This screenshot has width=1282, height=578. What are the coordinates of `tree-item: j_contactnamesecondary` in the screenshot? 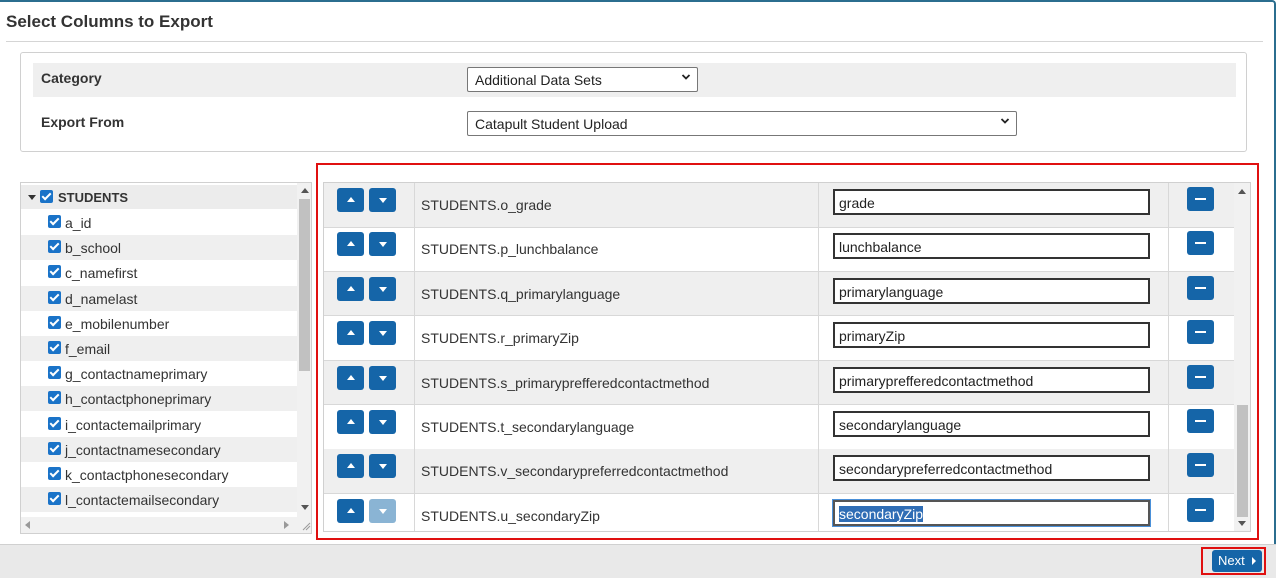 It's located at (159, 449).